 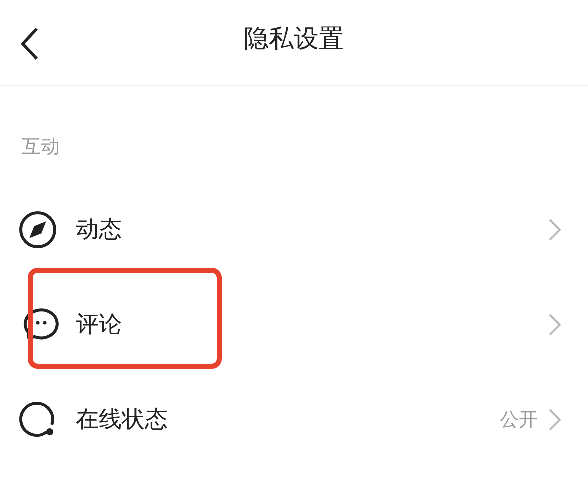 I want to click on compass-icon, so click(x=38, y=229).